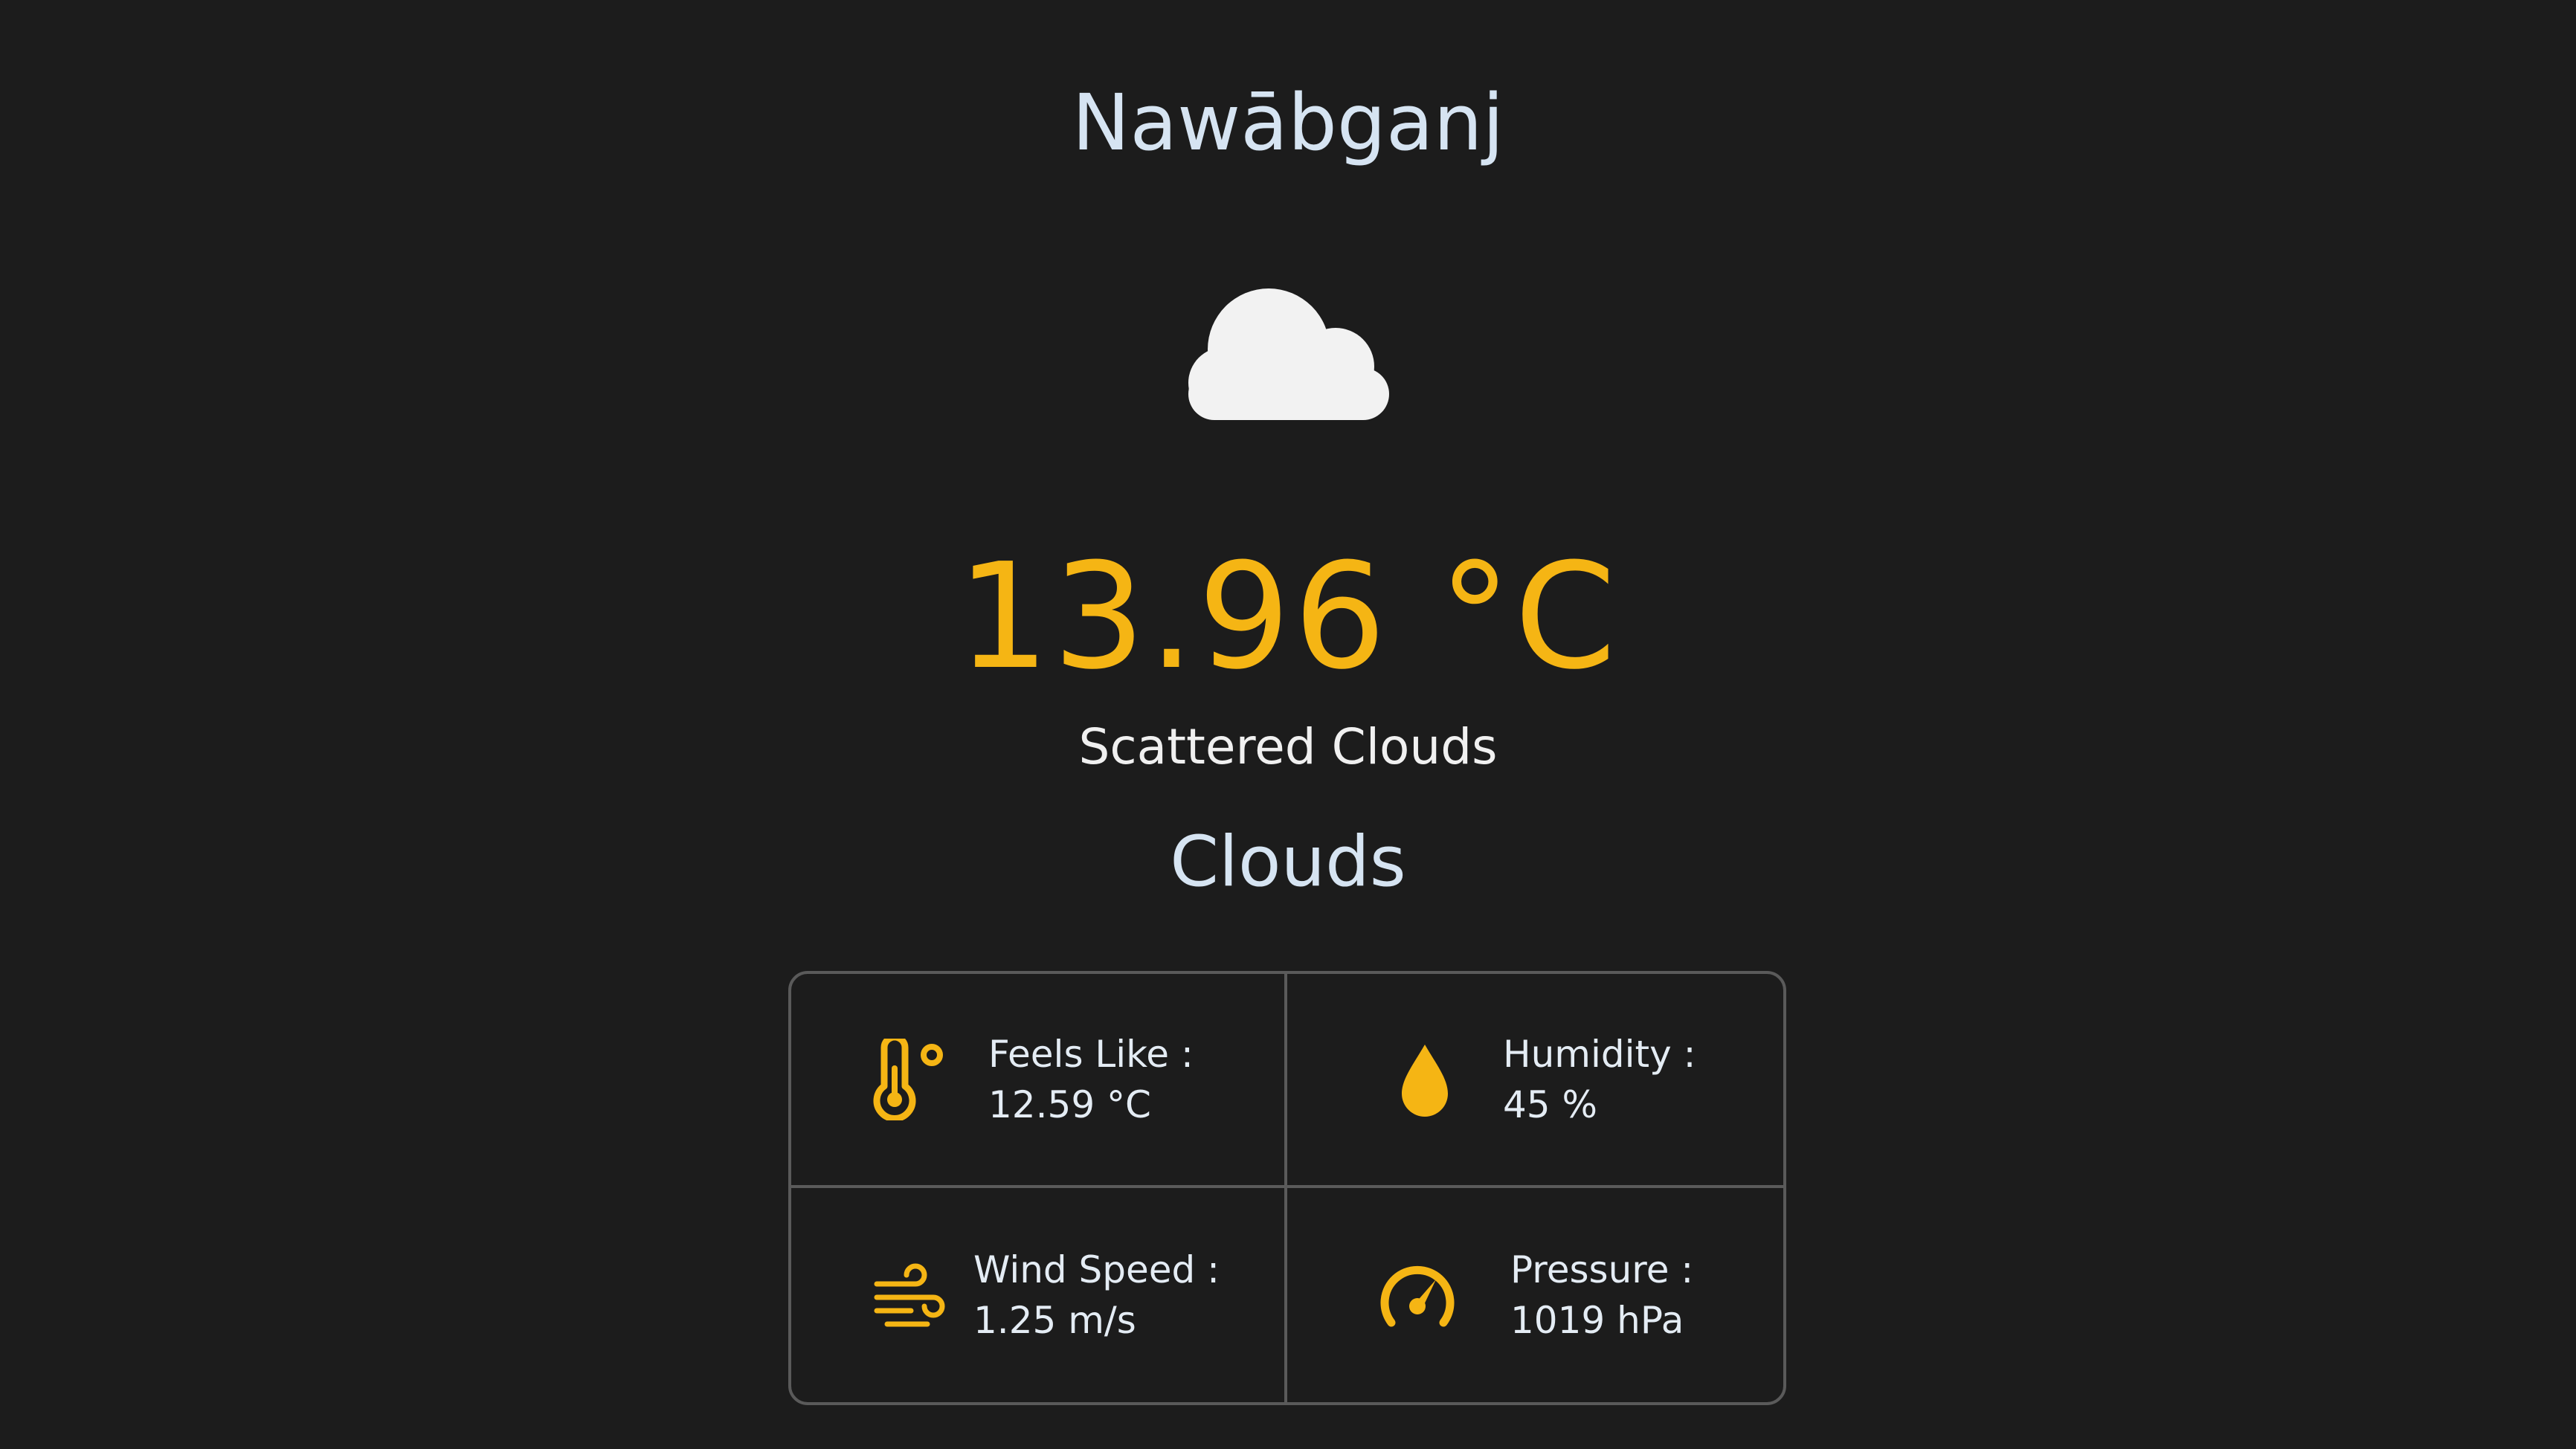 This screenshot has width=2576, height=1449. Describe the element at coordinates (1535, 1081) in the screenshot. I see `humidity-card: Humidity : 45 %` at that location.